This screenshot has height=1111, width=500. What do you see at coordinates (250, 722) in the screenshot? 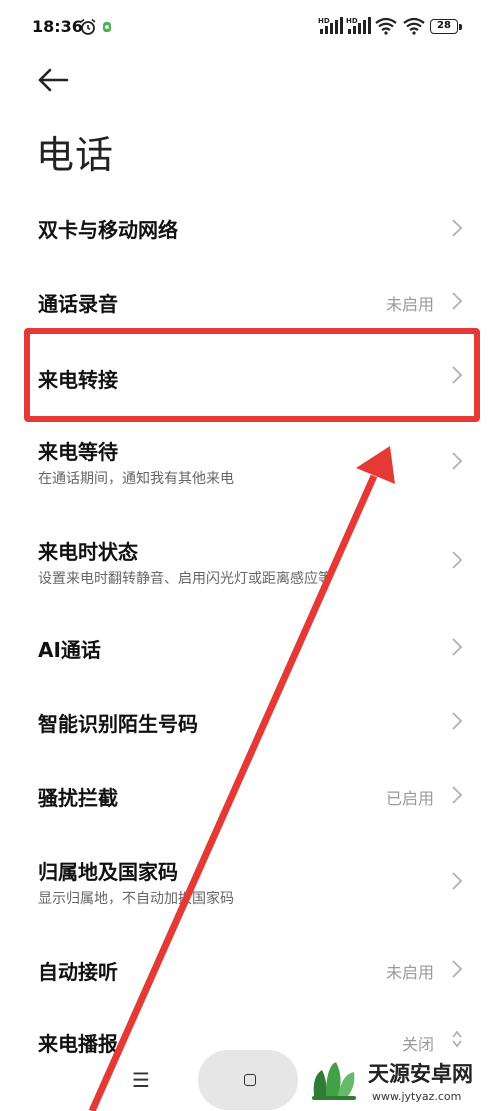
I see `settings-row-identify-unknown: 智能识别陌生号码` at bounding box center [250, 722].